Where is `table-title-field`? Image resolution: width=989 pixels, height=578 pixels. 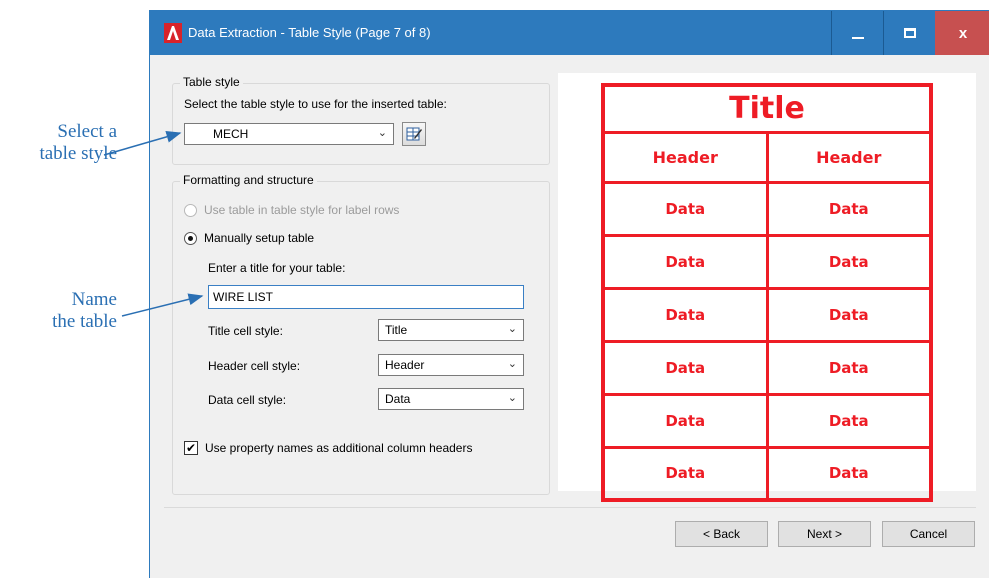 table-title-field is located at coordinates (366, 297).